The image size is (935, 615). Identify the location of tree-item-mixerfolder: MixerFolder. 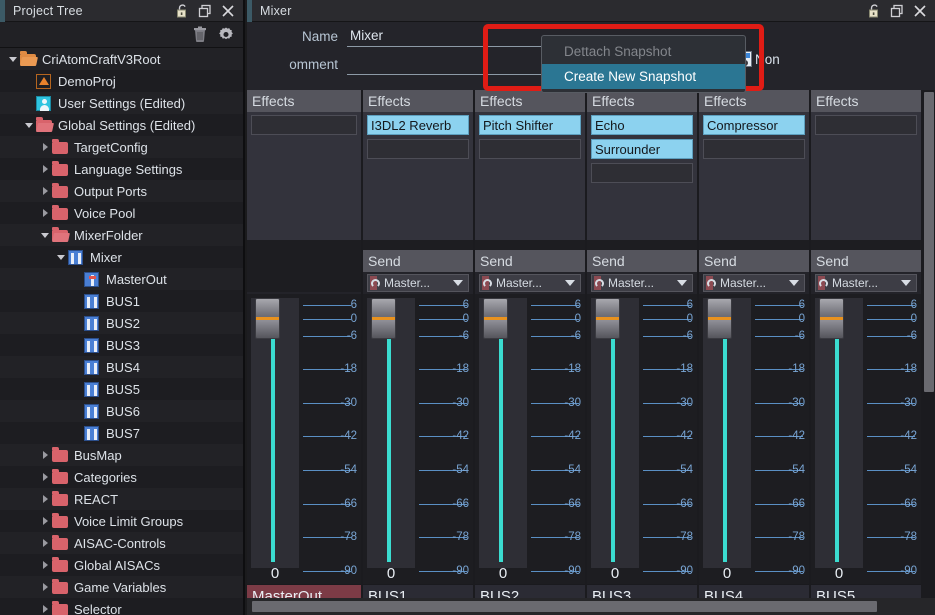
(121, 235).